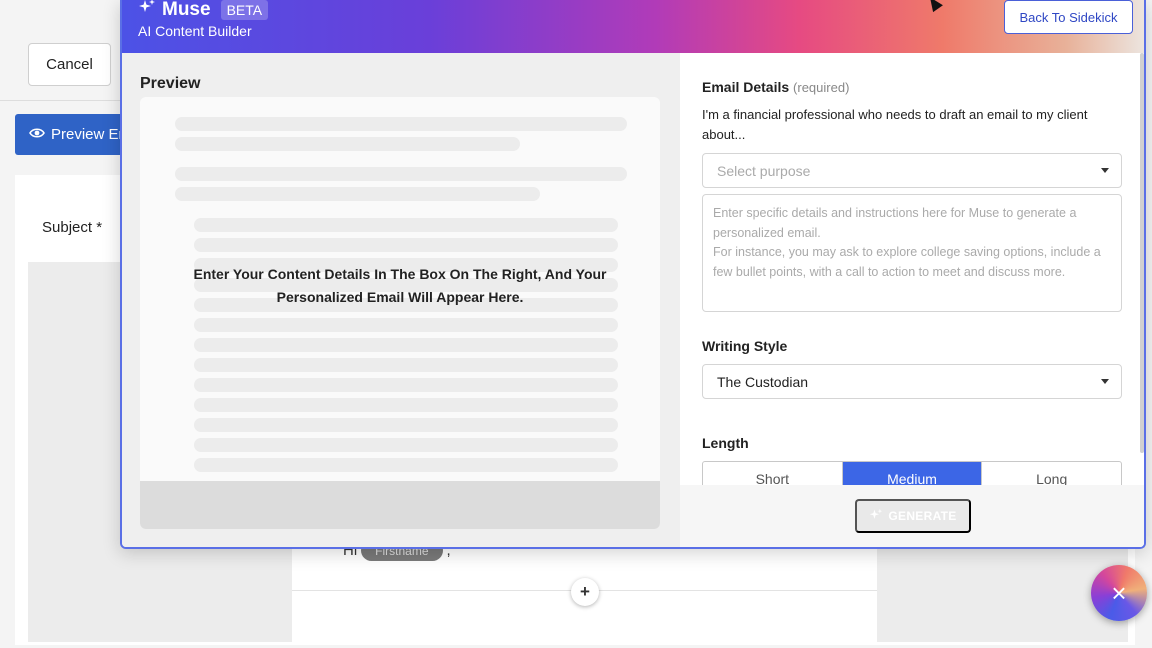 Image resolution: width=1152 pixels, height=648 pixels. I want to click on beta-badge: BETA, so click(244, 10).